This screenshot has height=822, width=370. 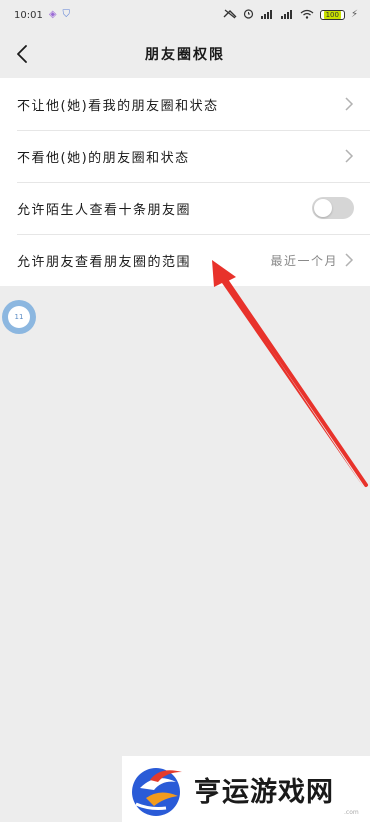 I want to click on watermark: 亨运游戏网 .com, so click(x=246, y=789).